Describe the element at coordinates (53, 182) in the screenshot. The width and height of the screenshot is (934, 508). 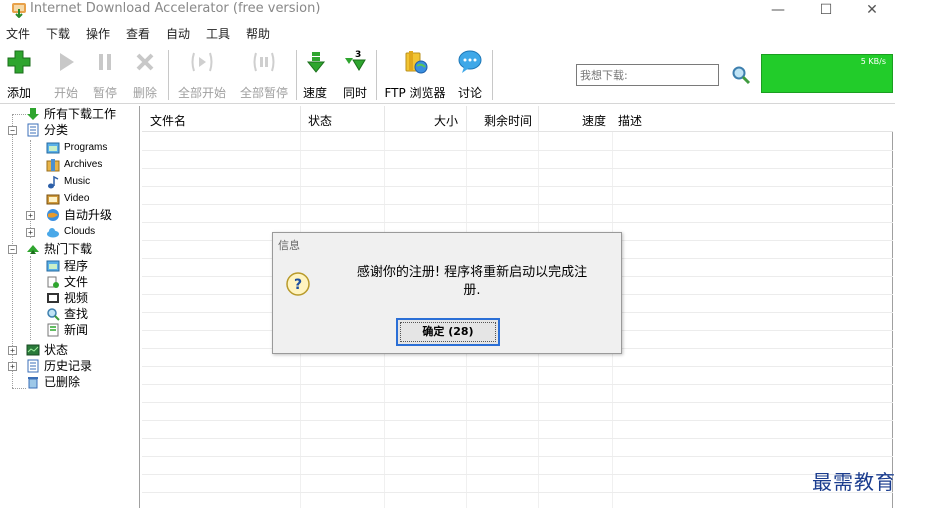
I see `music-note-icon` at that location.